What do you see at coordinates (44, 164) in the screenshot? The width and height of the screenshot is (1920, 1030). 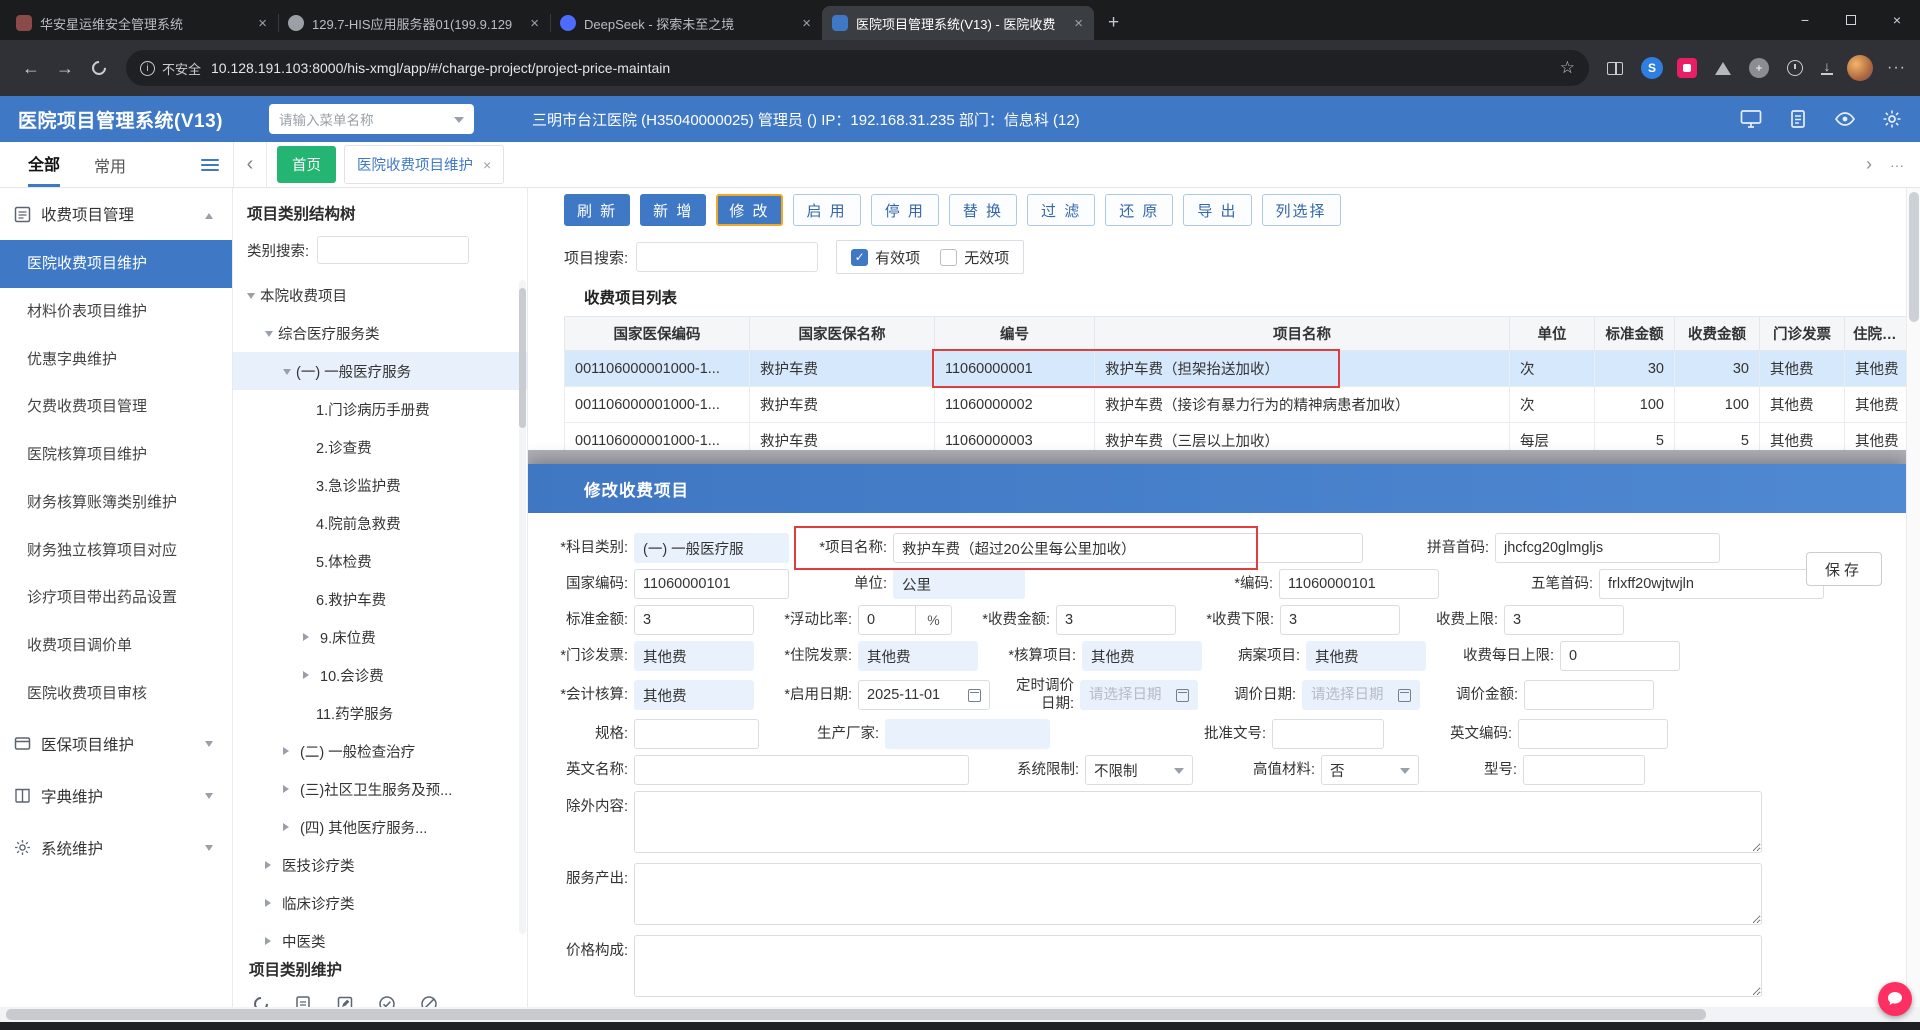 I see `filter-tab-all: 全部` at bounding box center [44, 164].